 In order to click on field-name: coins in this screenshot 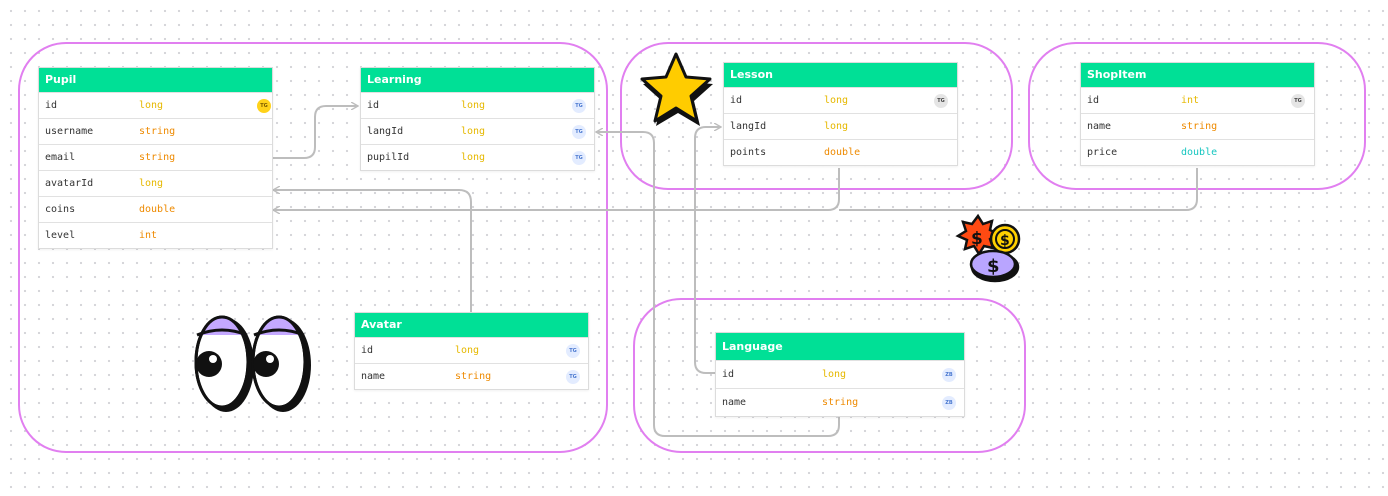, I will do `click(60, 209)`.